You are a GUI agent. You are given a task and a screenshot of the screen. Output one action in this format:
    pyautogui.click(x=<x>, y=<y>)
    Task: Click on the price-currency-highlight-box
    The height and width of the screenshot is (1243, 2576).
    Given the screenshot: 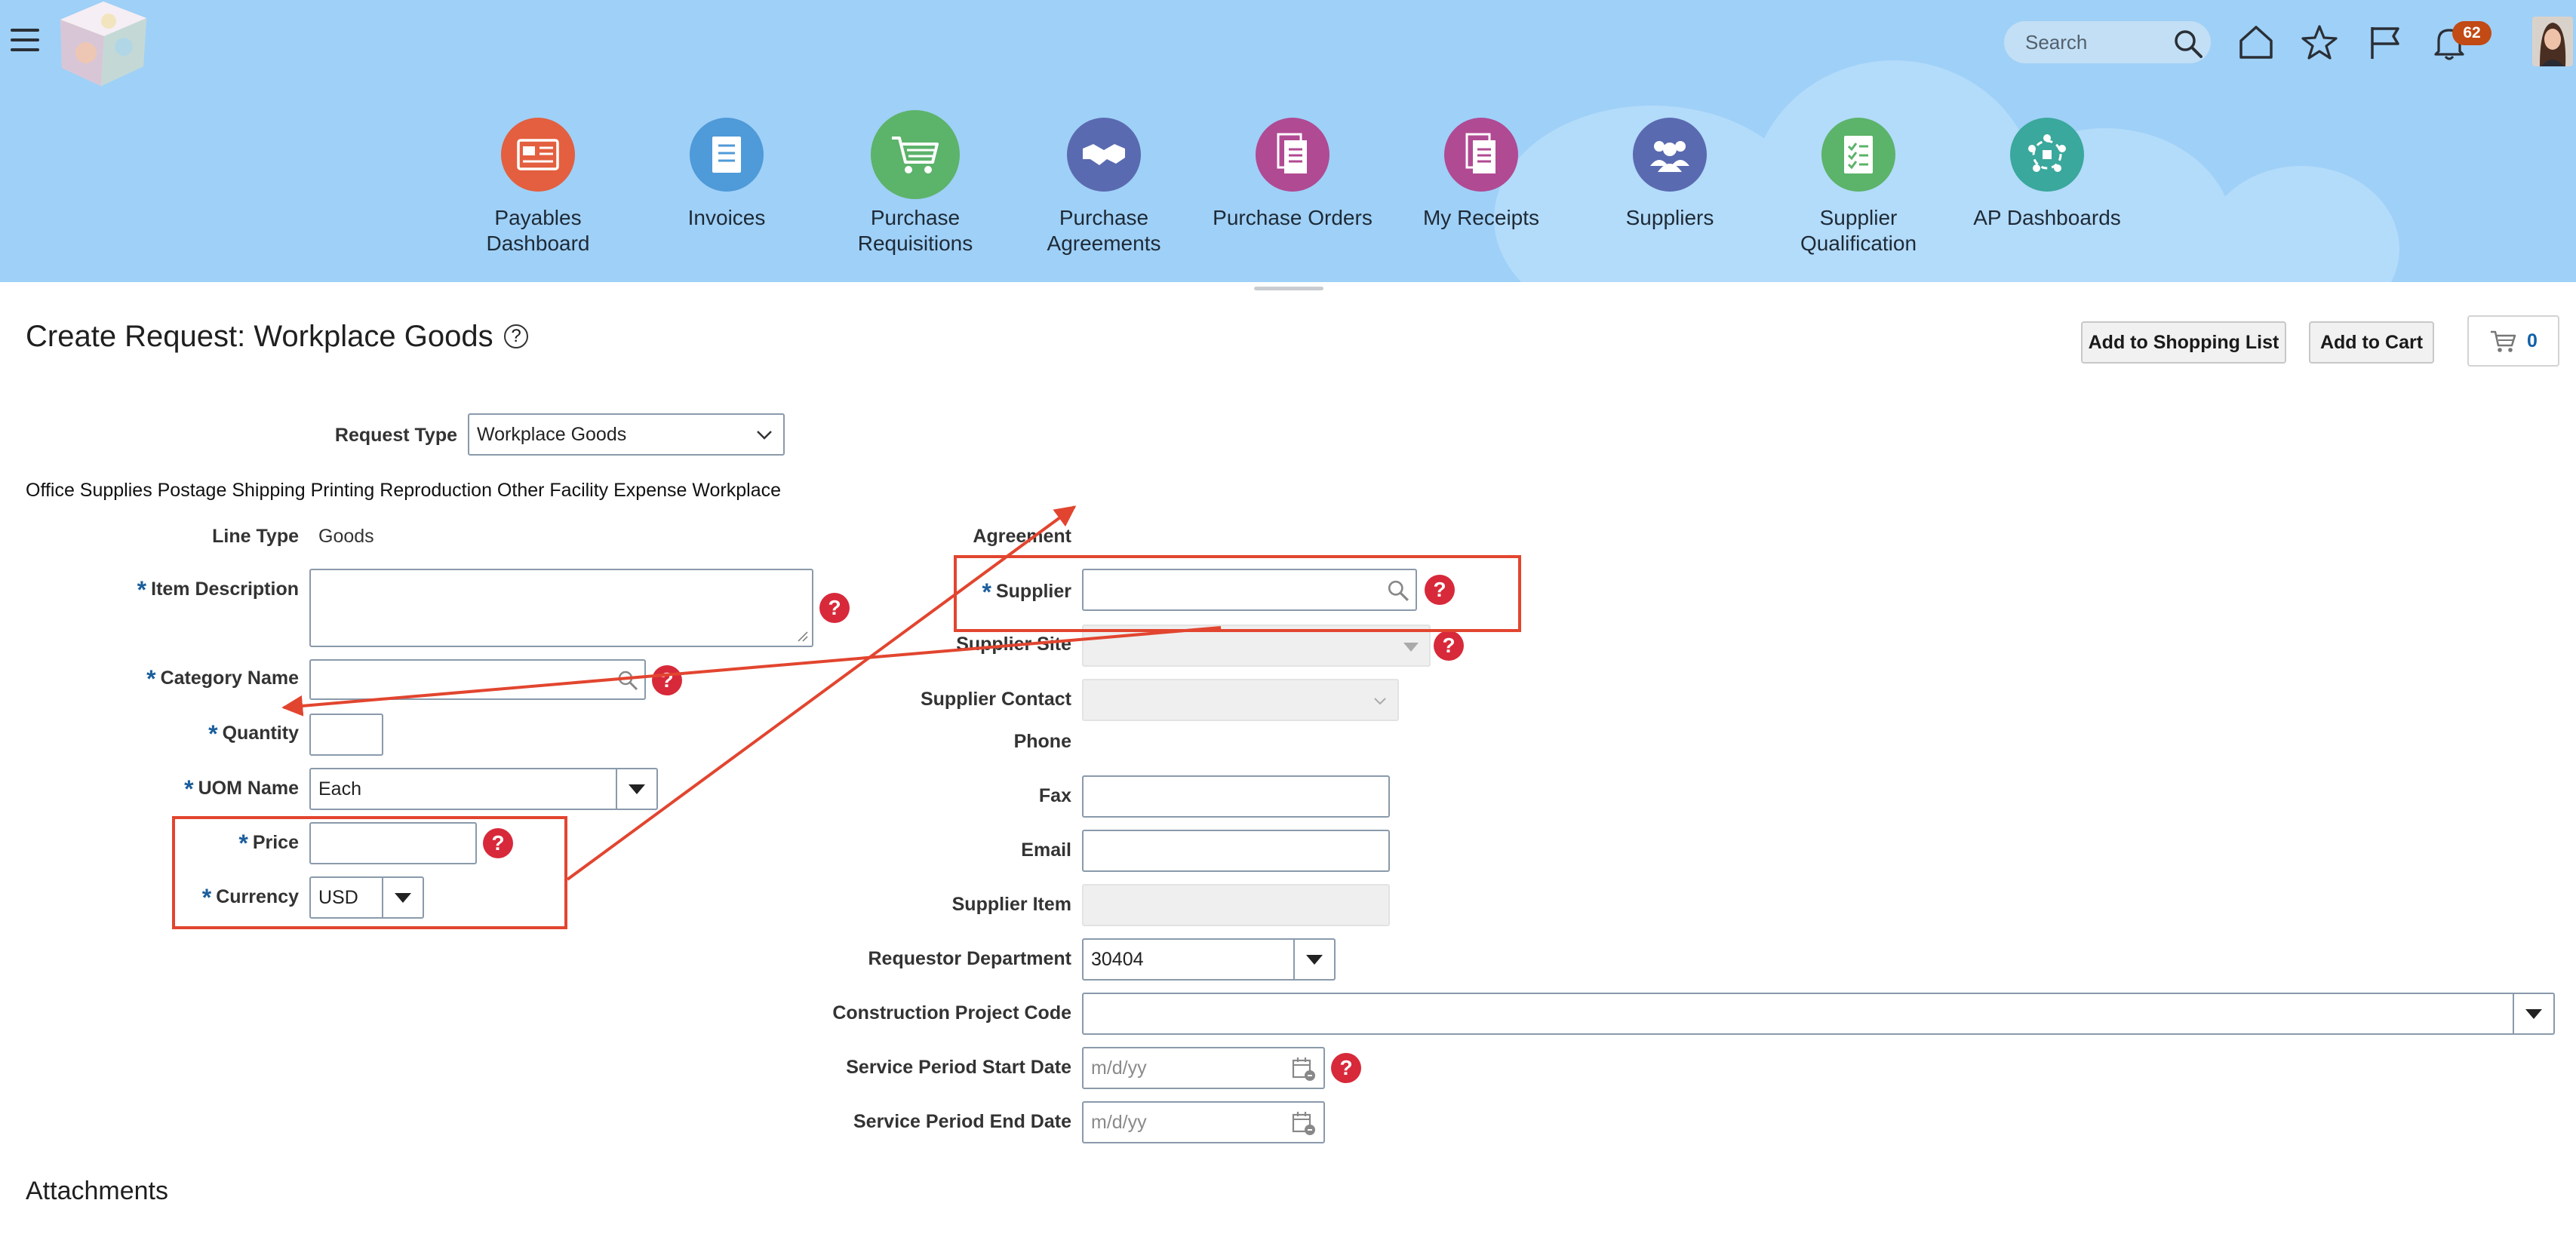 What is the action you would take?
    pyautogui.click(x=369, y=873)
    